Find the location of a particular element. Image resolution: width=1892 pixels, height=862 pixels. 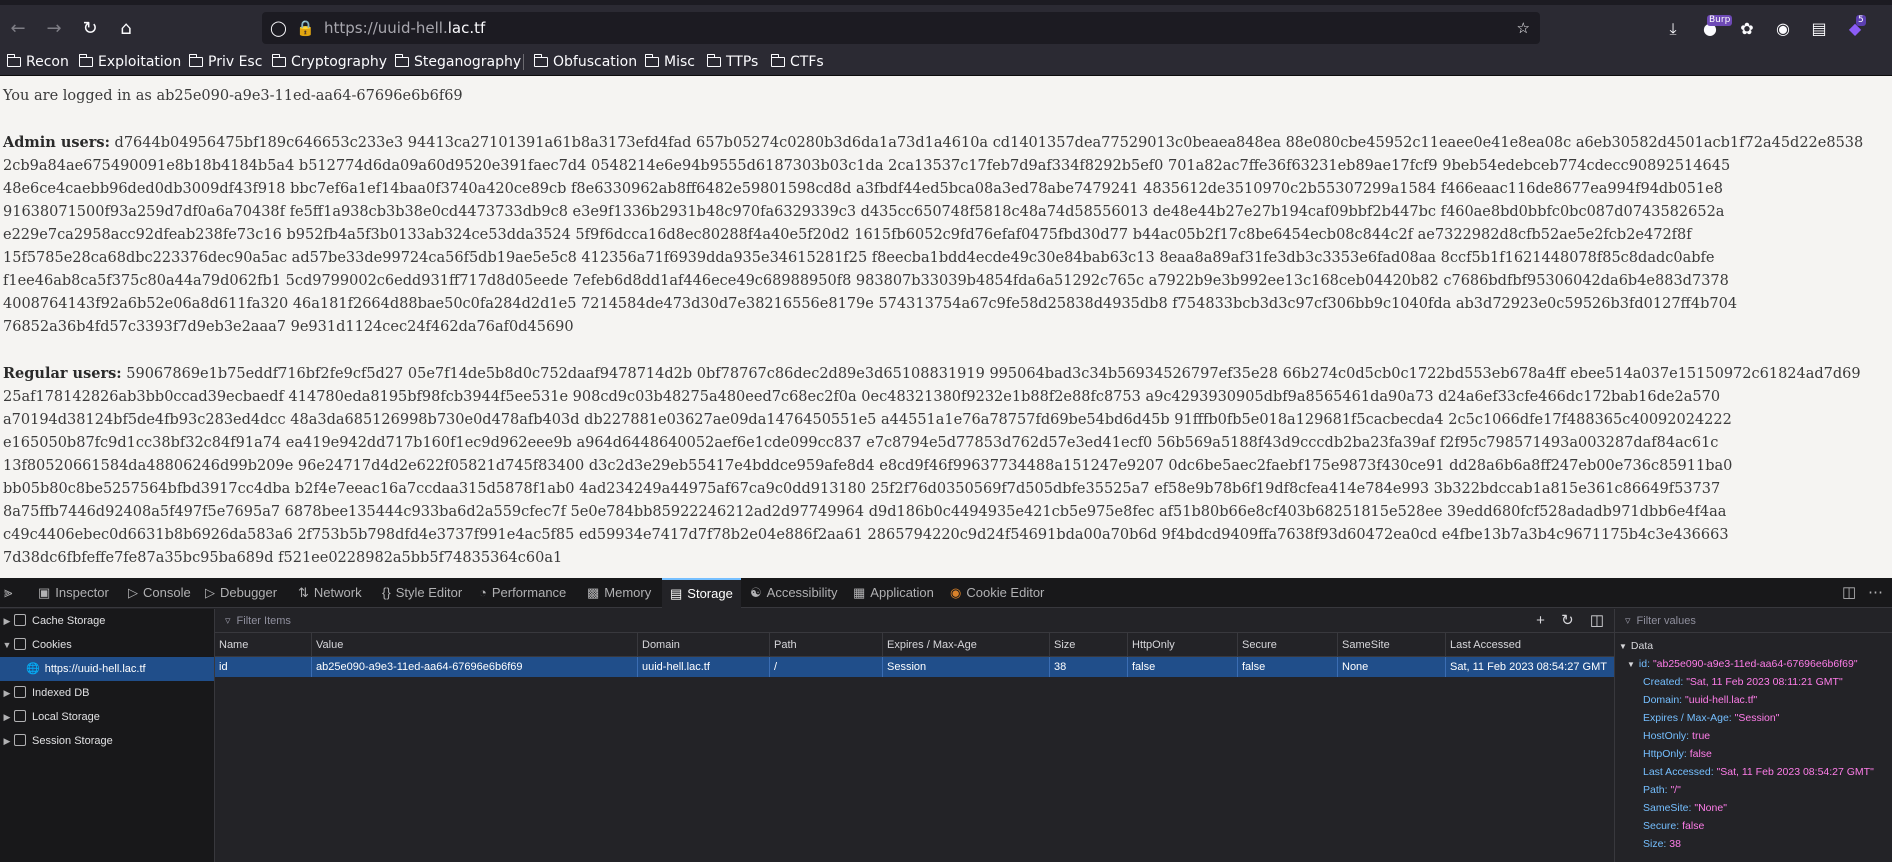

tab-accessibility: ☯ Accessibility is located at coordinates (793, 593).